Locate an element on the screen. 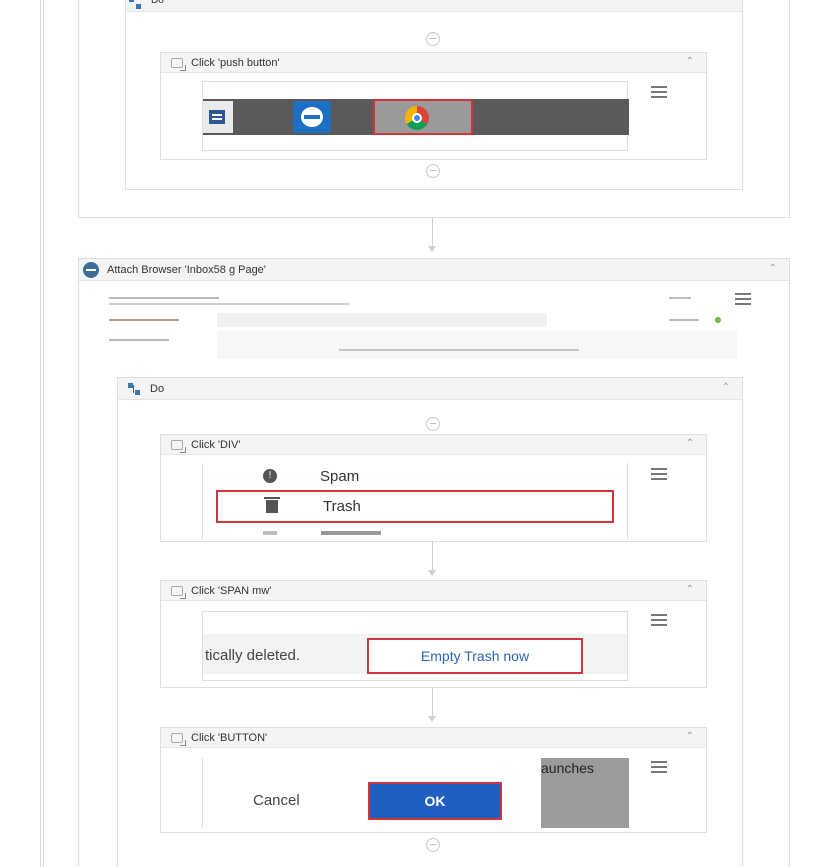 The width and height of the screenshot is (814, 867). ok-button-highlight: OK is located at coordinates (435, 801).